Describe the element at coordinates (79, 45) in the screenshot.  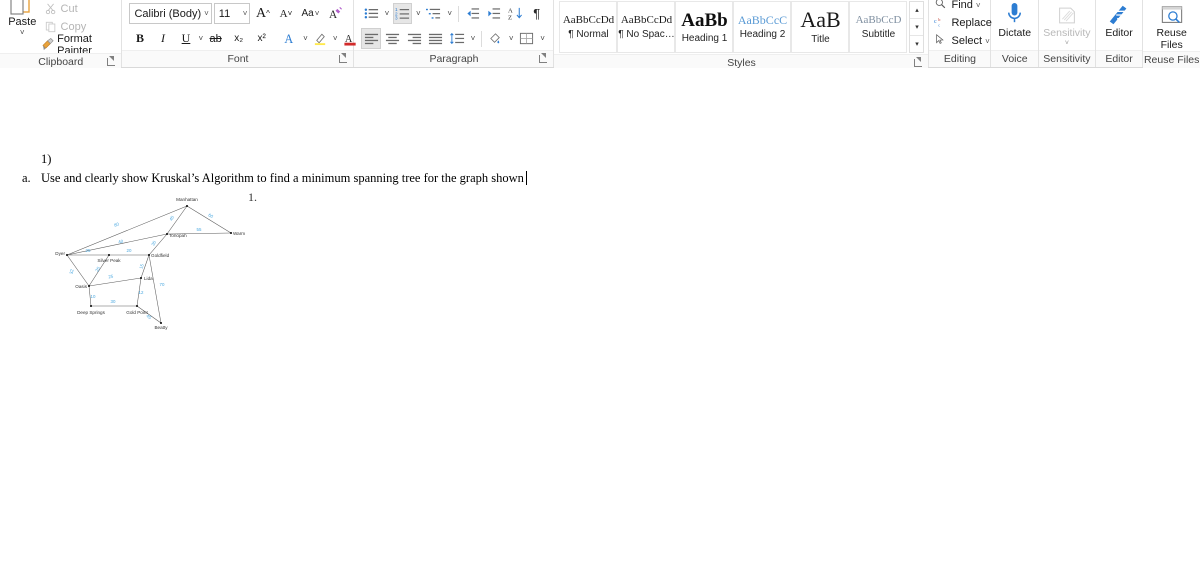
I see `format-painter-button: Format Painter` at that location.